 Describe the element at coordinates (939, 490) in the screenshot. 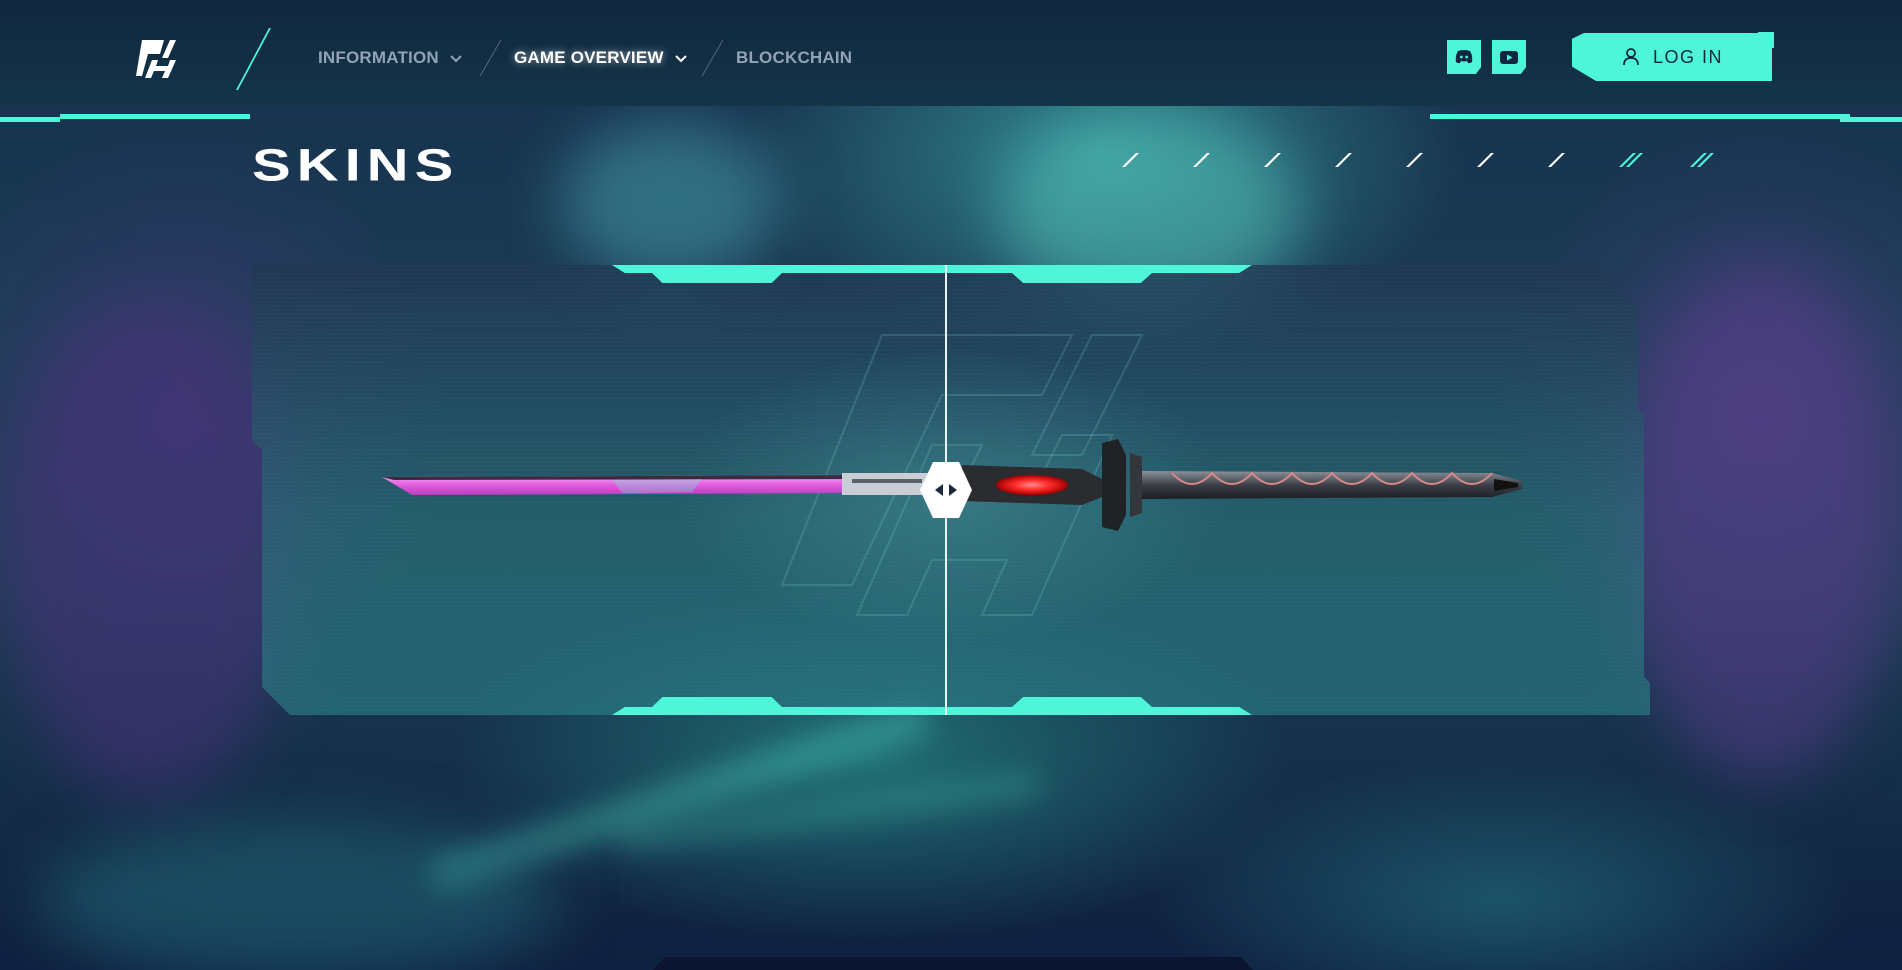

I see `arrow-left-icon` at that location.